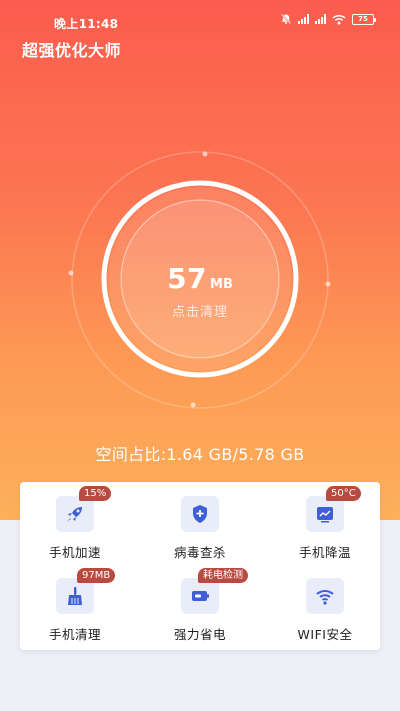 Image resolution: width=400 pixels, height=711 pixels. Describe the element at coordinates (200, 454) in the screenshot. I see `storage-usage: 空间占比:1.64 GB/5.78 GB` at that location.